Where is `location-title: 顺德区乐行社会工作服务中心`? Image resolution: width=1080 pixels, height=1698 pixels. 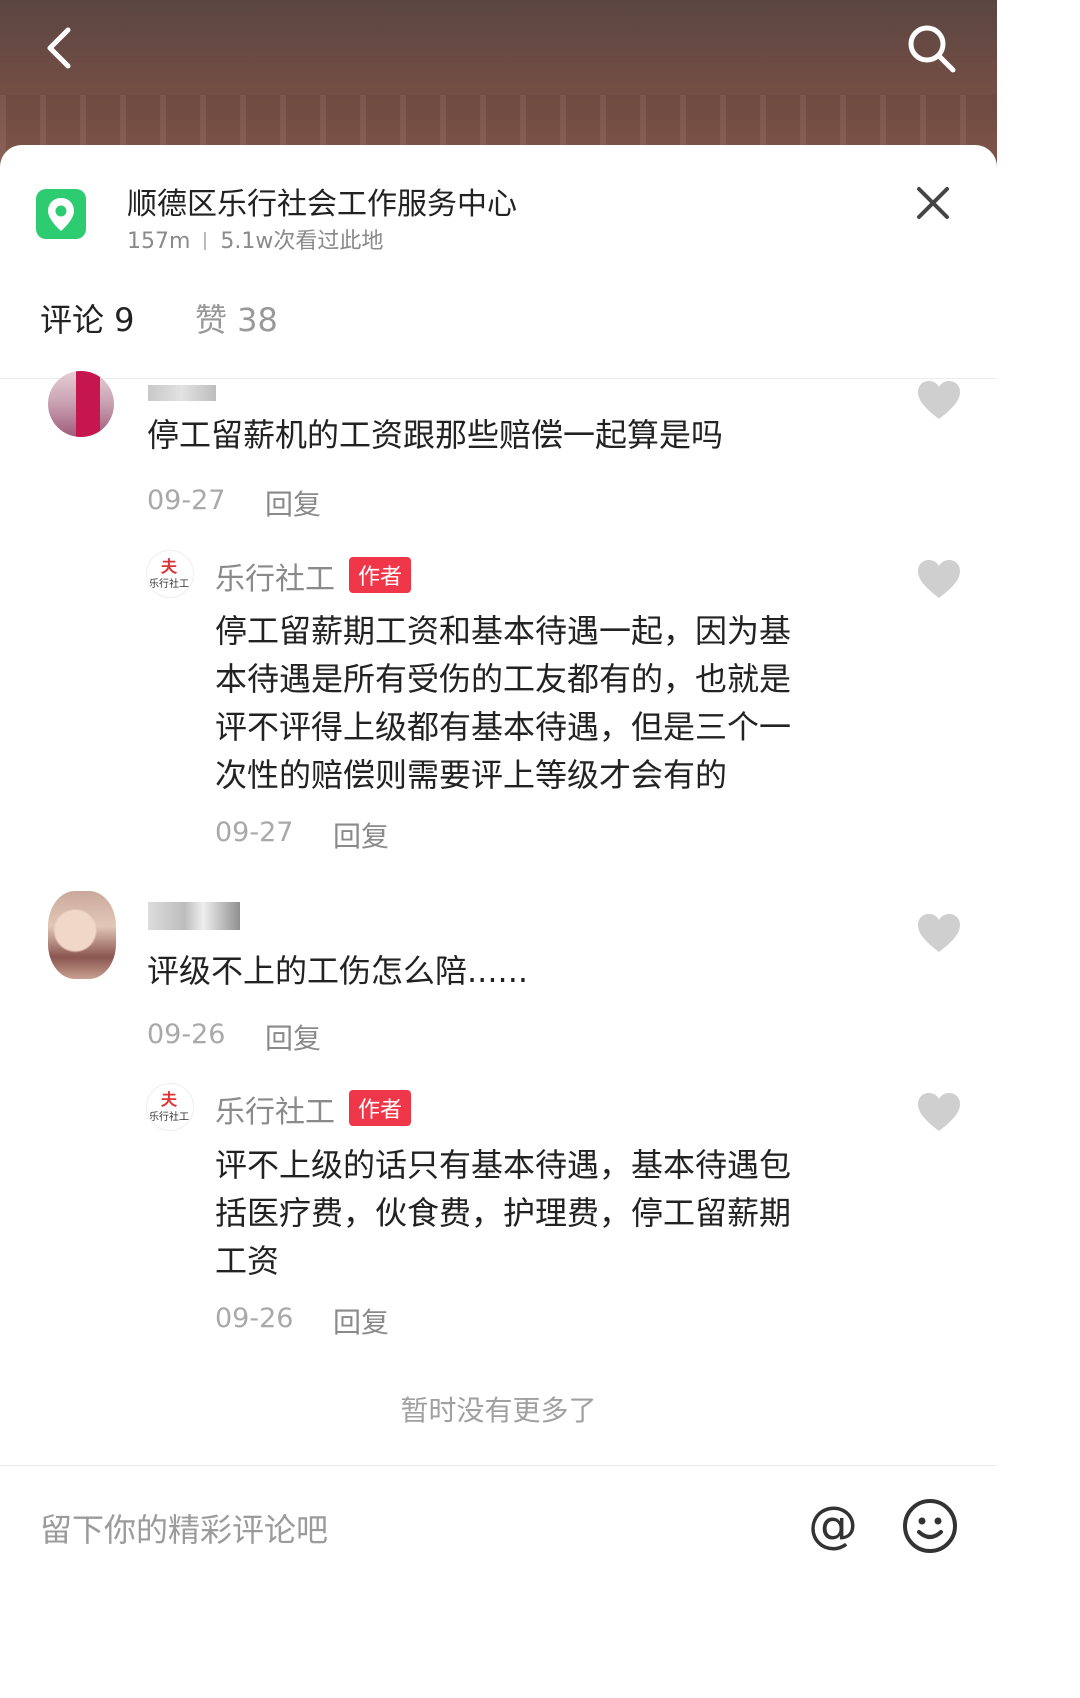
location-title: 顺德区乐行社会工作服务中心 is located at coordinates (322, 201).